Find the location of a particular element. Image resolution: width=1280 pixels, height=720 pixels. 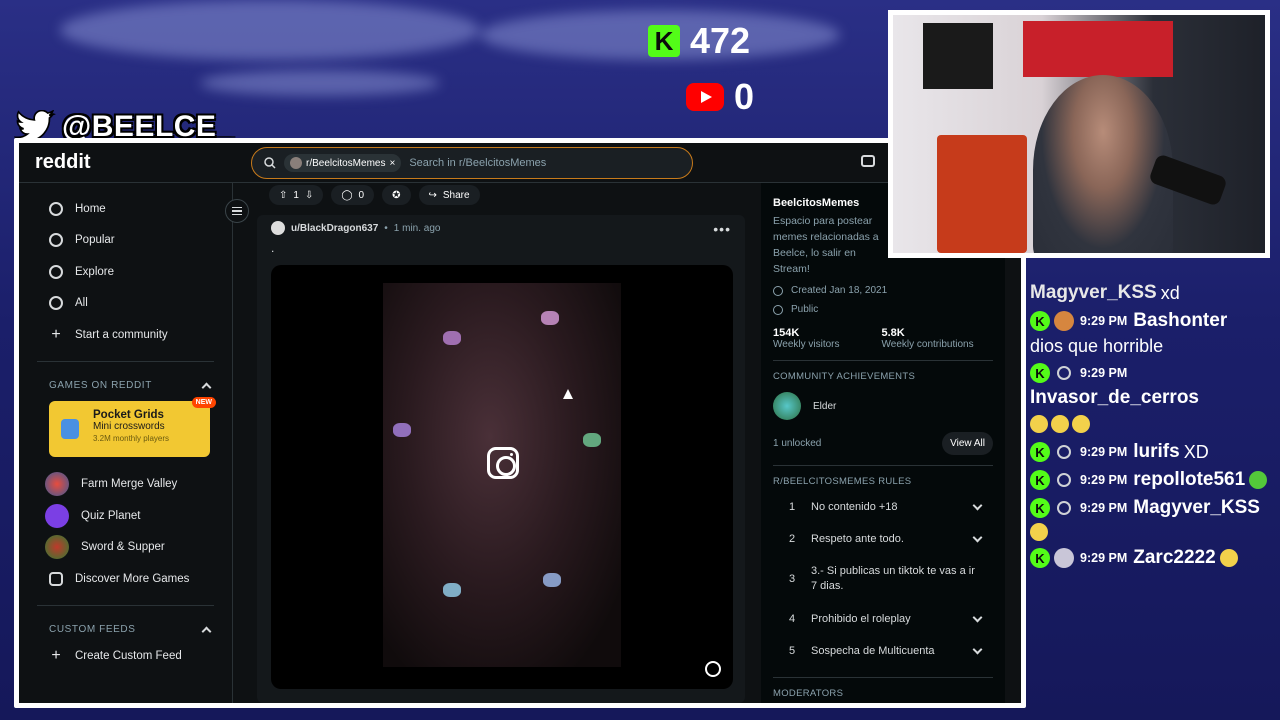

community-filter-chip: r/BeelcitosMemes × is located at coordinates (343, 163).